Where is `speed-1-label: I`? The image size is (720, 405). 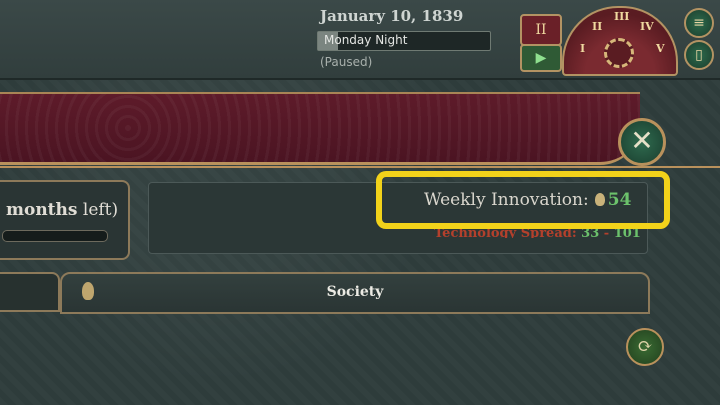
speed-1-label: I is located at coordinates (582, 48).